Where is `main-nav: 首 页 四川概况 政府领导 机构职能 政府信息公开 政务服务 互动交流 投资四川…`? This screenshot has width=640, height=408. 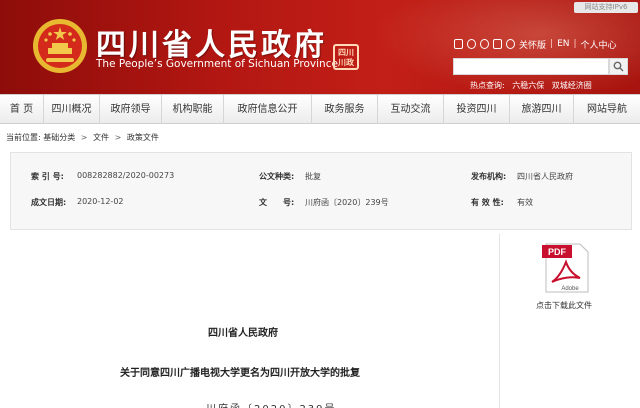 main-nav: 首 页 四川概况 政府领导 机构职能 政府信息公开 政务服务 互动交流 投资四川… is located at coordinates (320, 109).